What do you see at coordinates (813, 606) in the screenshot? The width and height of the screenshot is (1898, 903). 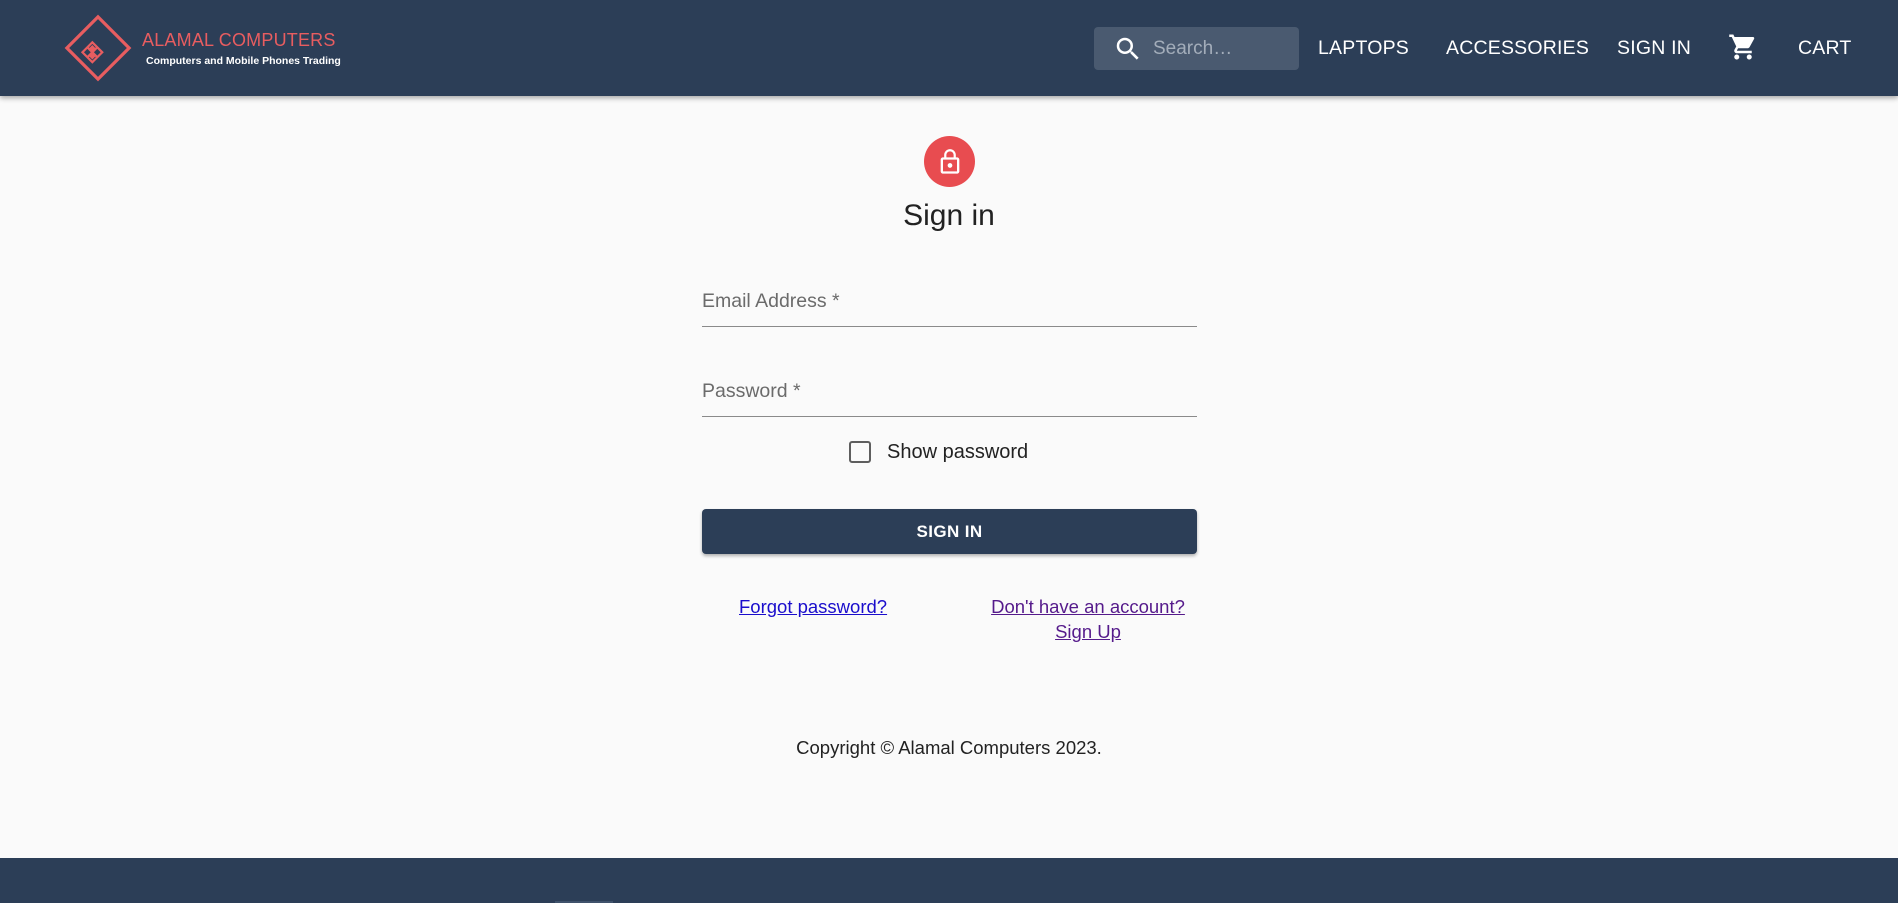 I see `forgot-password-link: Forgot password?` at bounding box center [813, 606].